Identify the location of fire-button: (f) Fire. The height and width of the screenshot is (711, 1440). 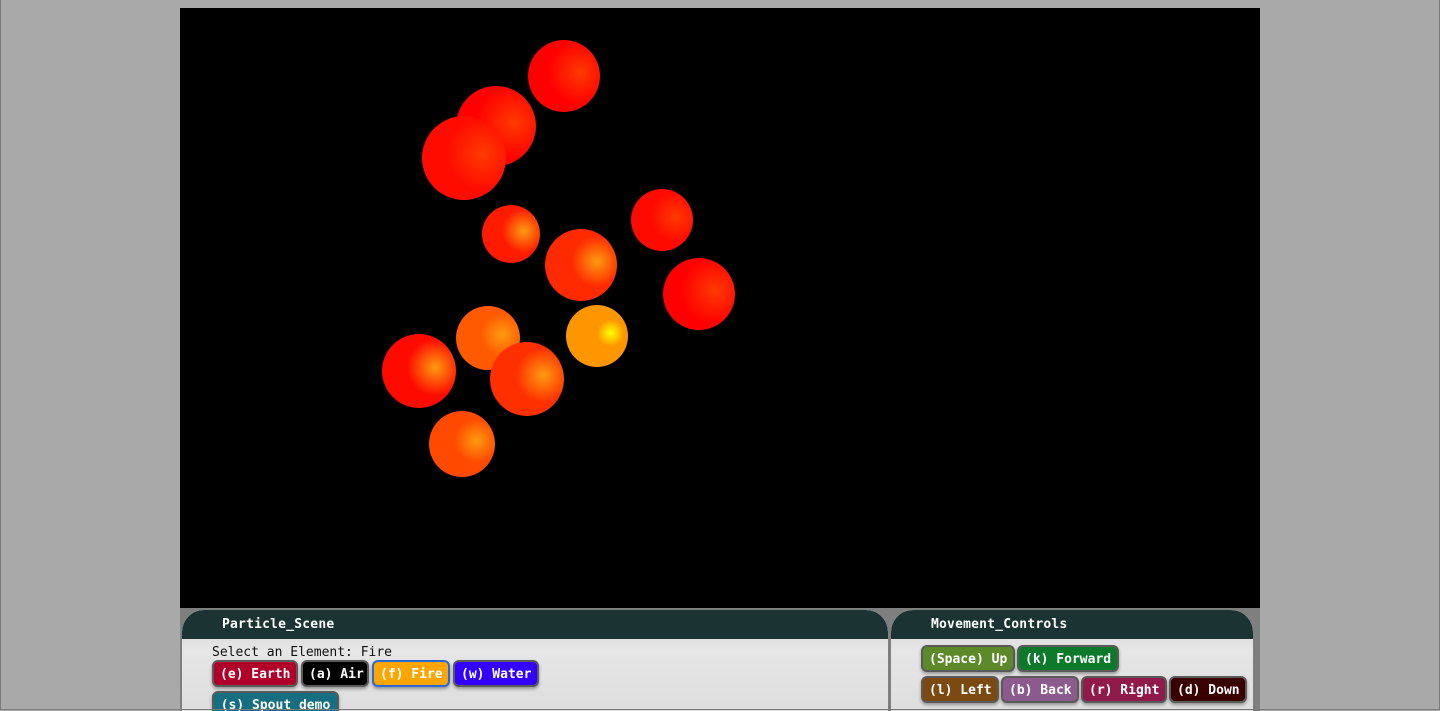
(411, 673).